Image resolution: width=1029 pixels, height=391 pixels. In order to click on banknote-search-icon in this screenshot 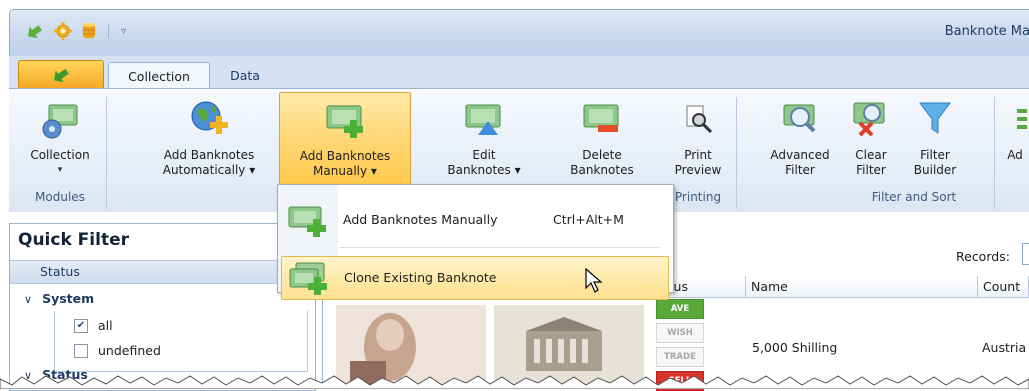, I will do `click(799, 118)`.